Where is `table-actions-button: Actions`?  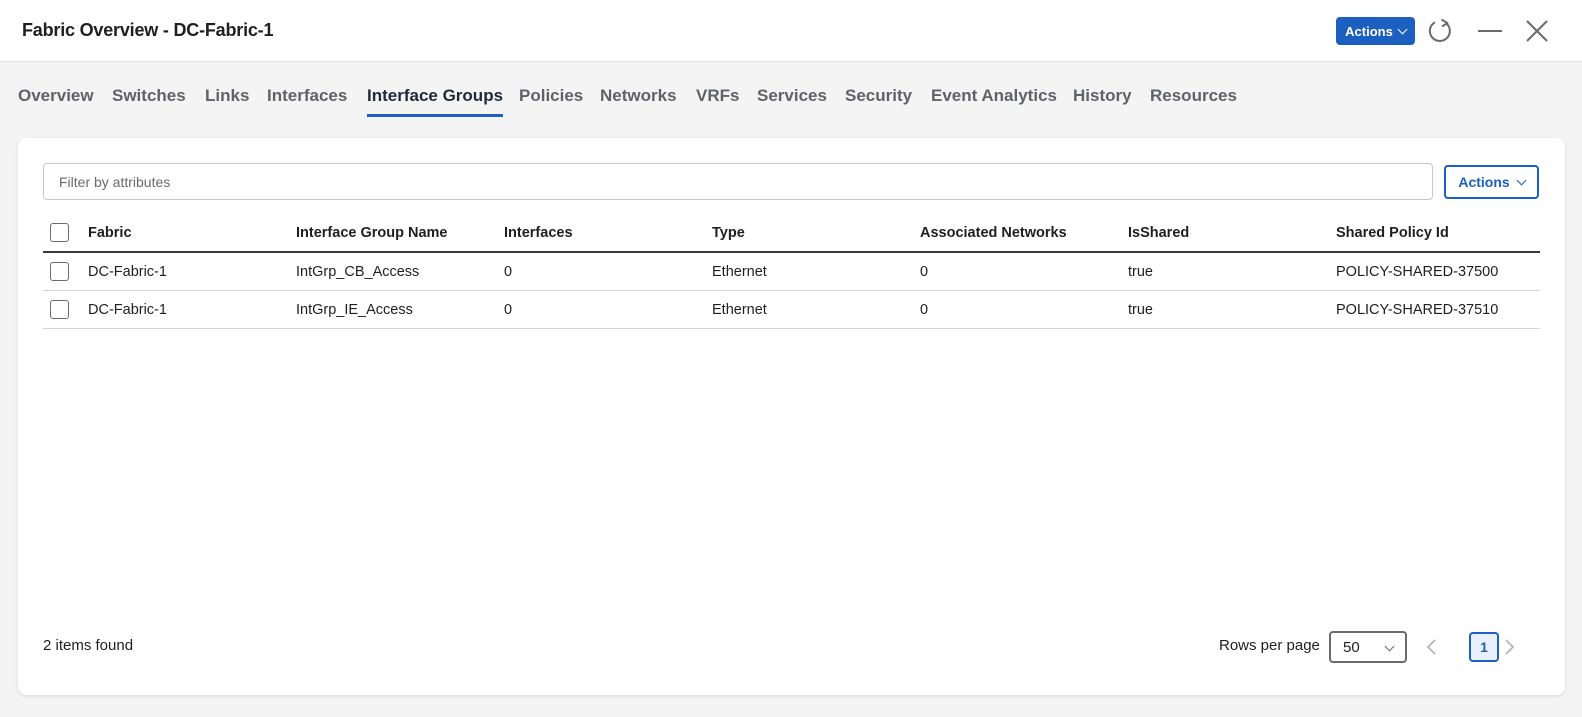 table-actions-button: Actions is located at coordinates (1491, 182).